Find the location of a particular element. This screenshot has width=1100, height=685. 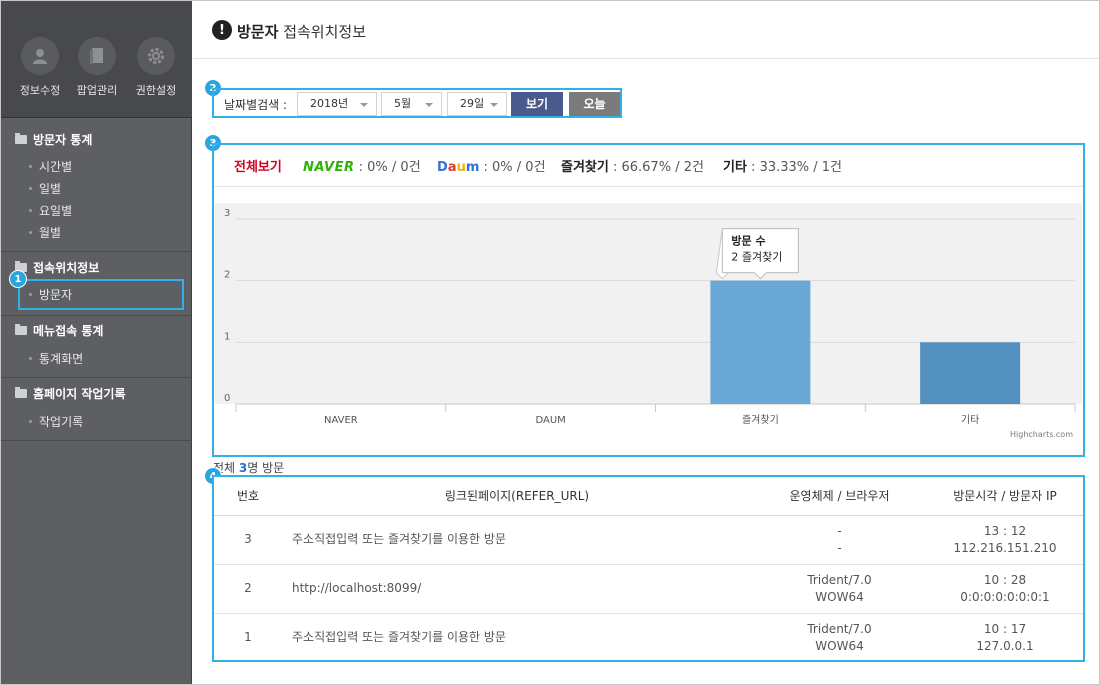

cell-time-ip: 10 : 28 0:0:0:0:0:0:0:1 is located at coordinates (1005, 589).